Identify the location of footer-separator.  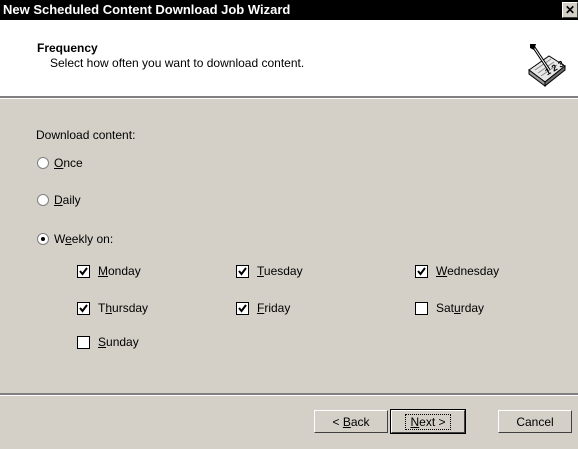
(289, 394).